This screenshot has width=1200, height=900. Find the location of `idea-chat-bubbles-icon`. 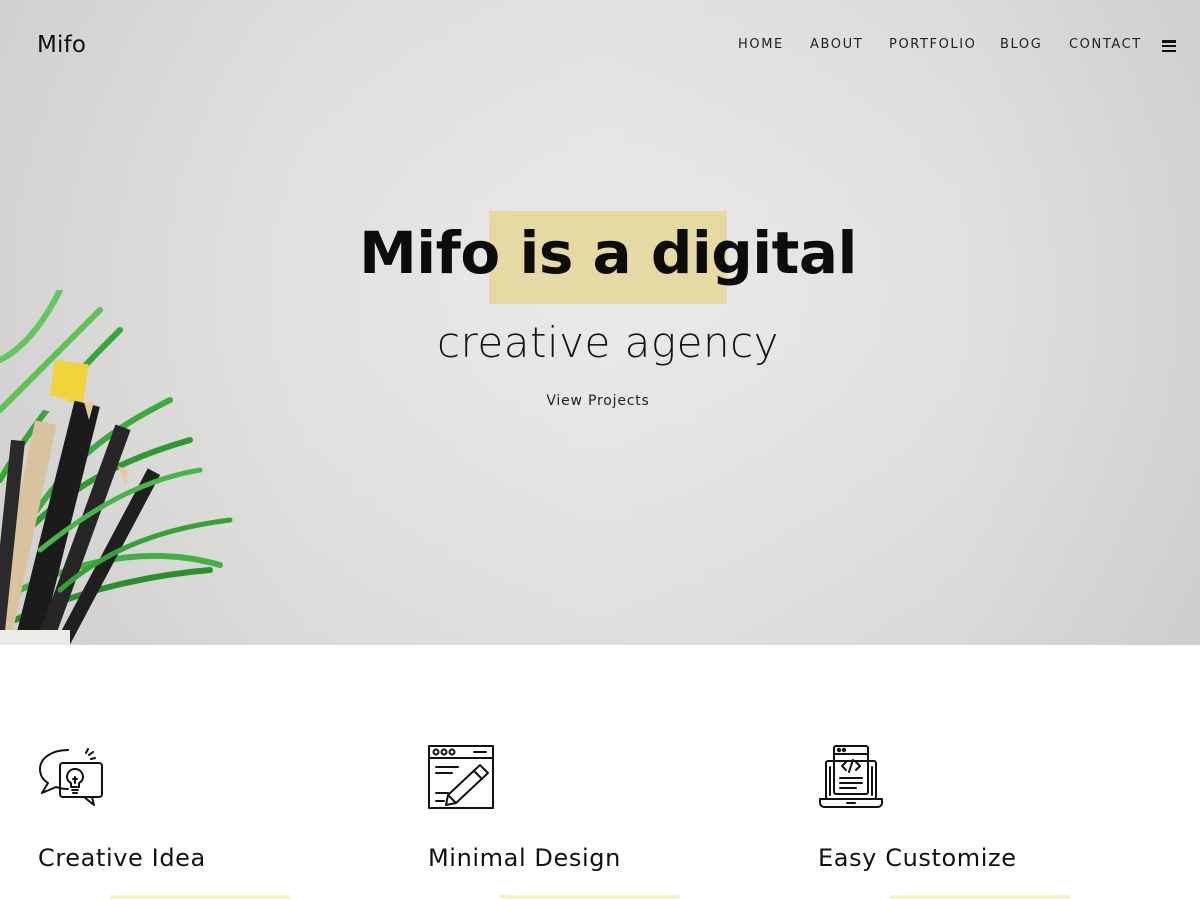

idea-chat-bubbles-icon is located at coordinates (71, 777).